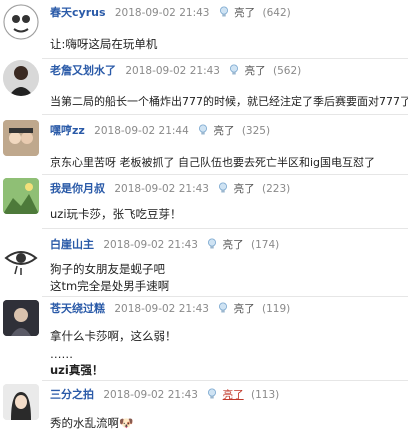 This screenshot has height=431, width=408. Describe the element at coordinates (77, 188) in the screenshot. I see `username: 我是你月叔` at that location.